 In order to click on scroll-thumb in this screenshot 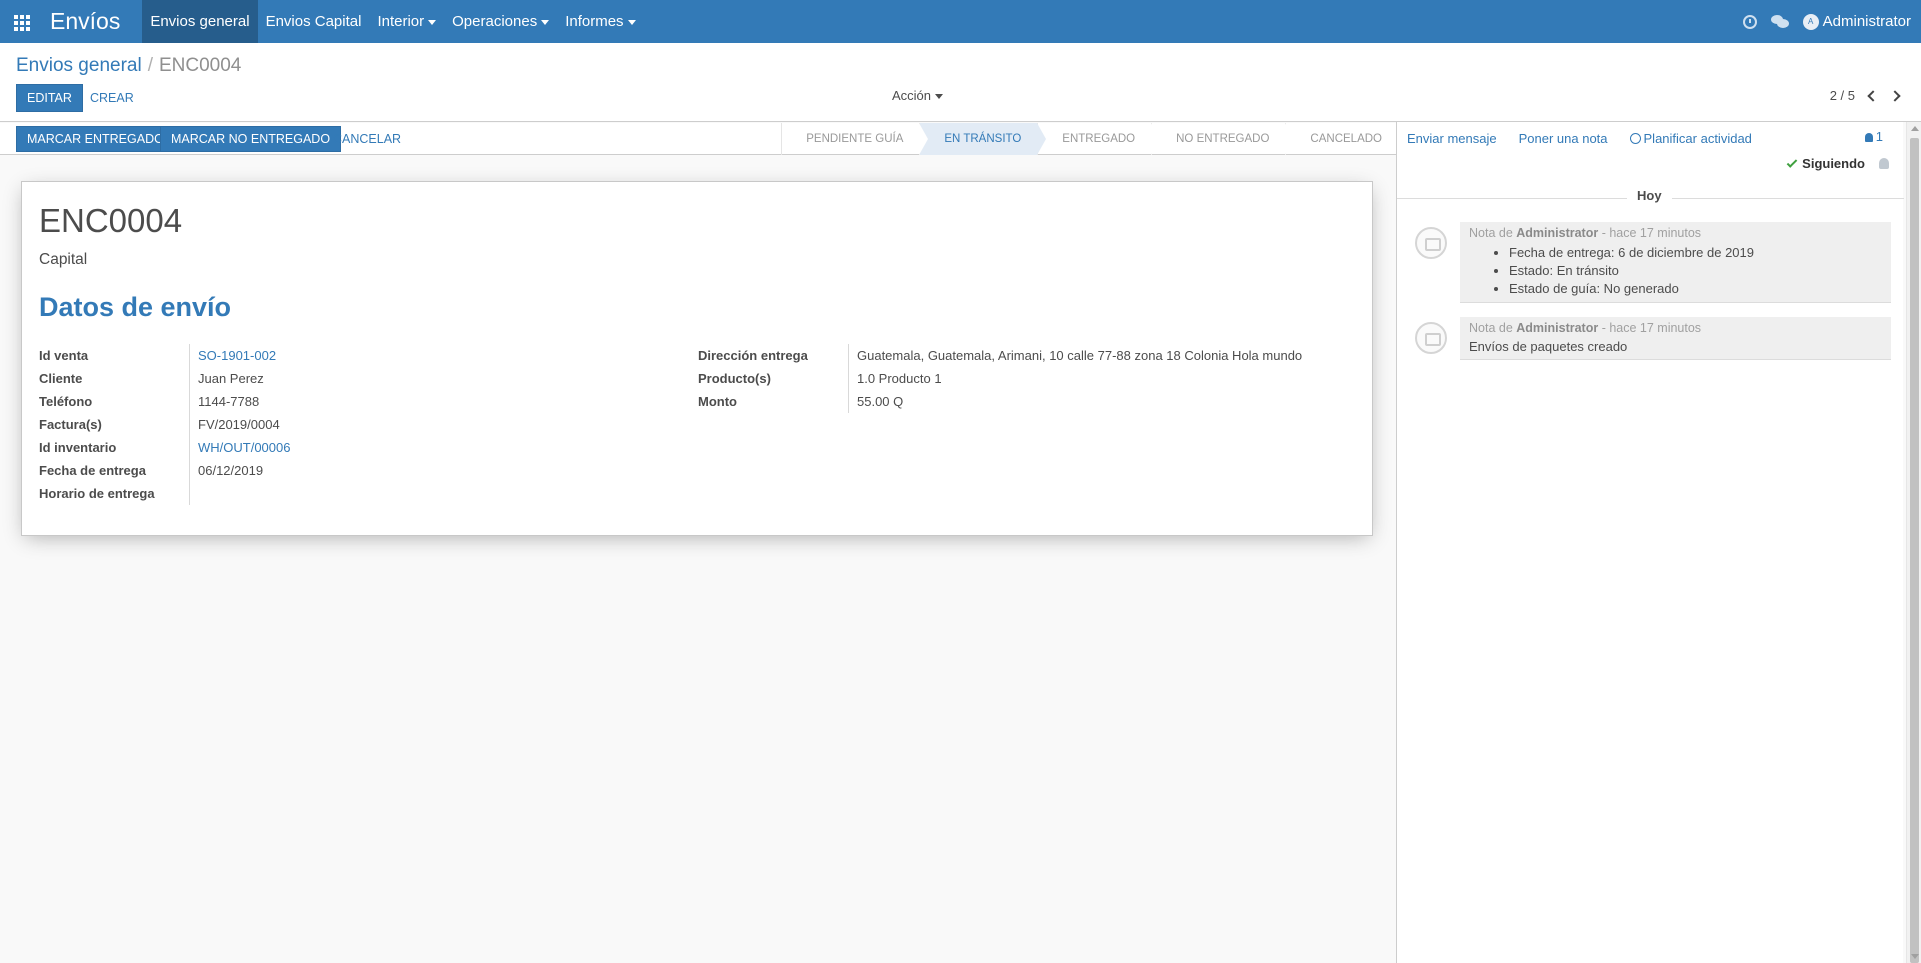, I will do `click(1914, 550)`.